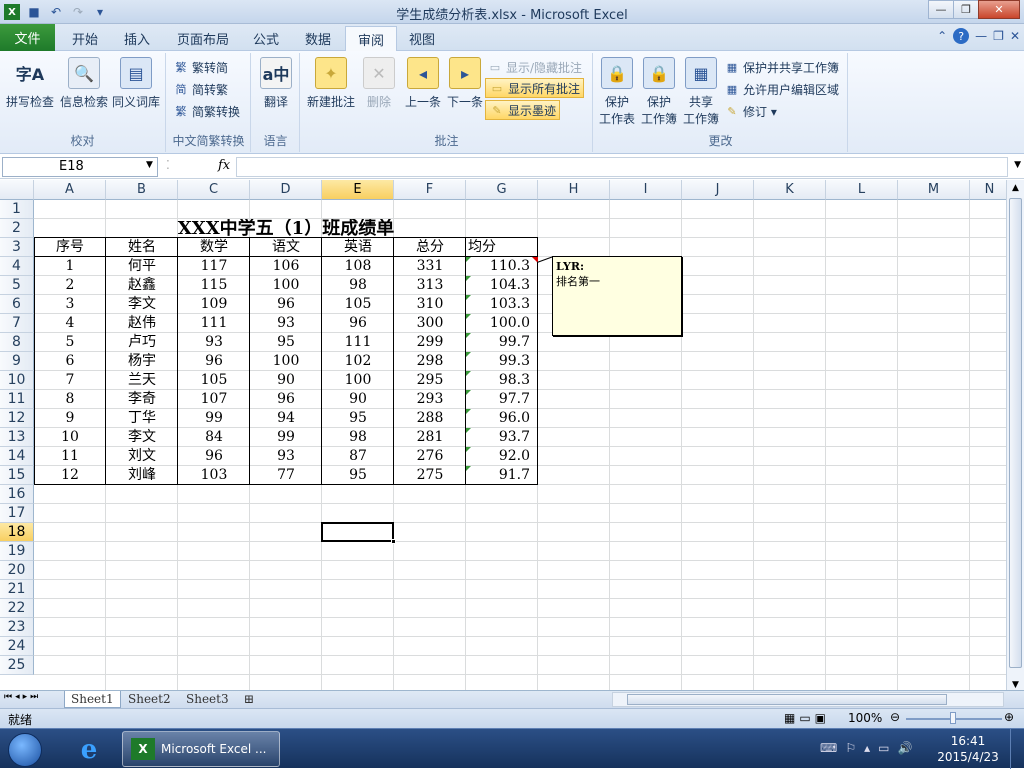 This screenshot has width=1024, height=769. What do you see at coordinates (203, 38) in the screenshot?
I see `tab-page-layout: 页面布局` at bounding box center [203, 38].